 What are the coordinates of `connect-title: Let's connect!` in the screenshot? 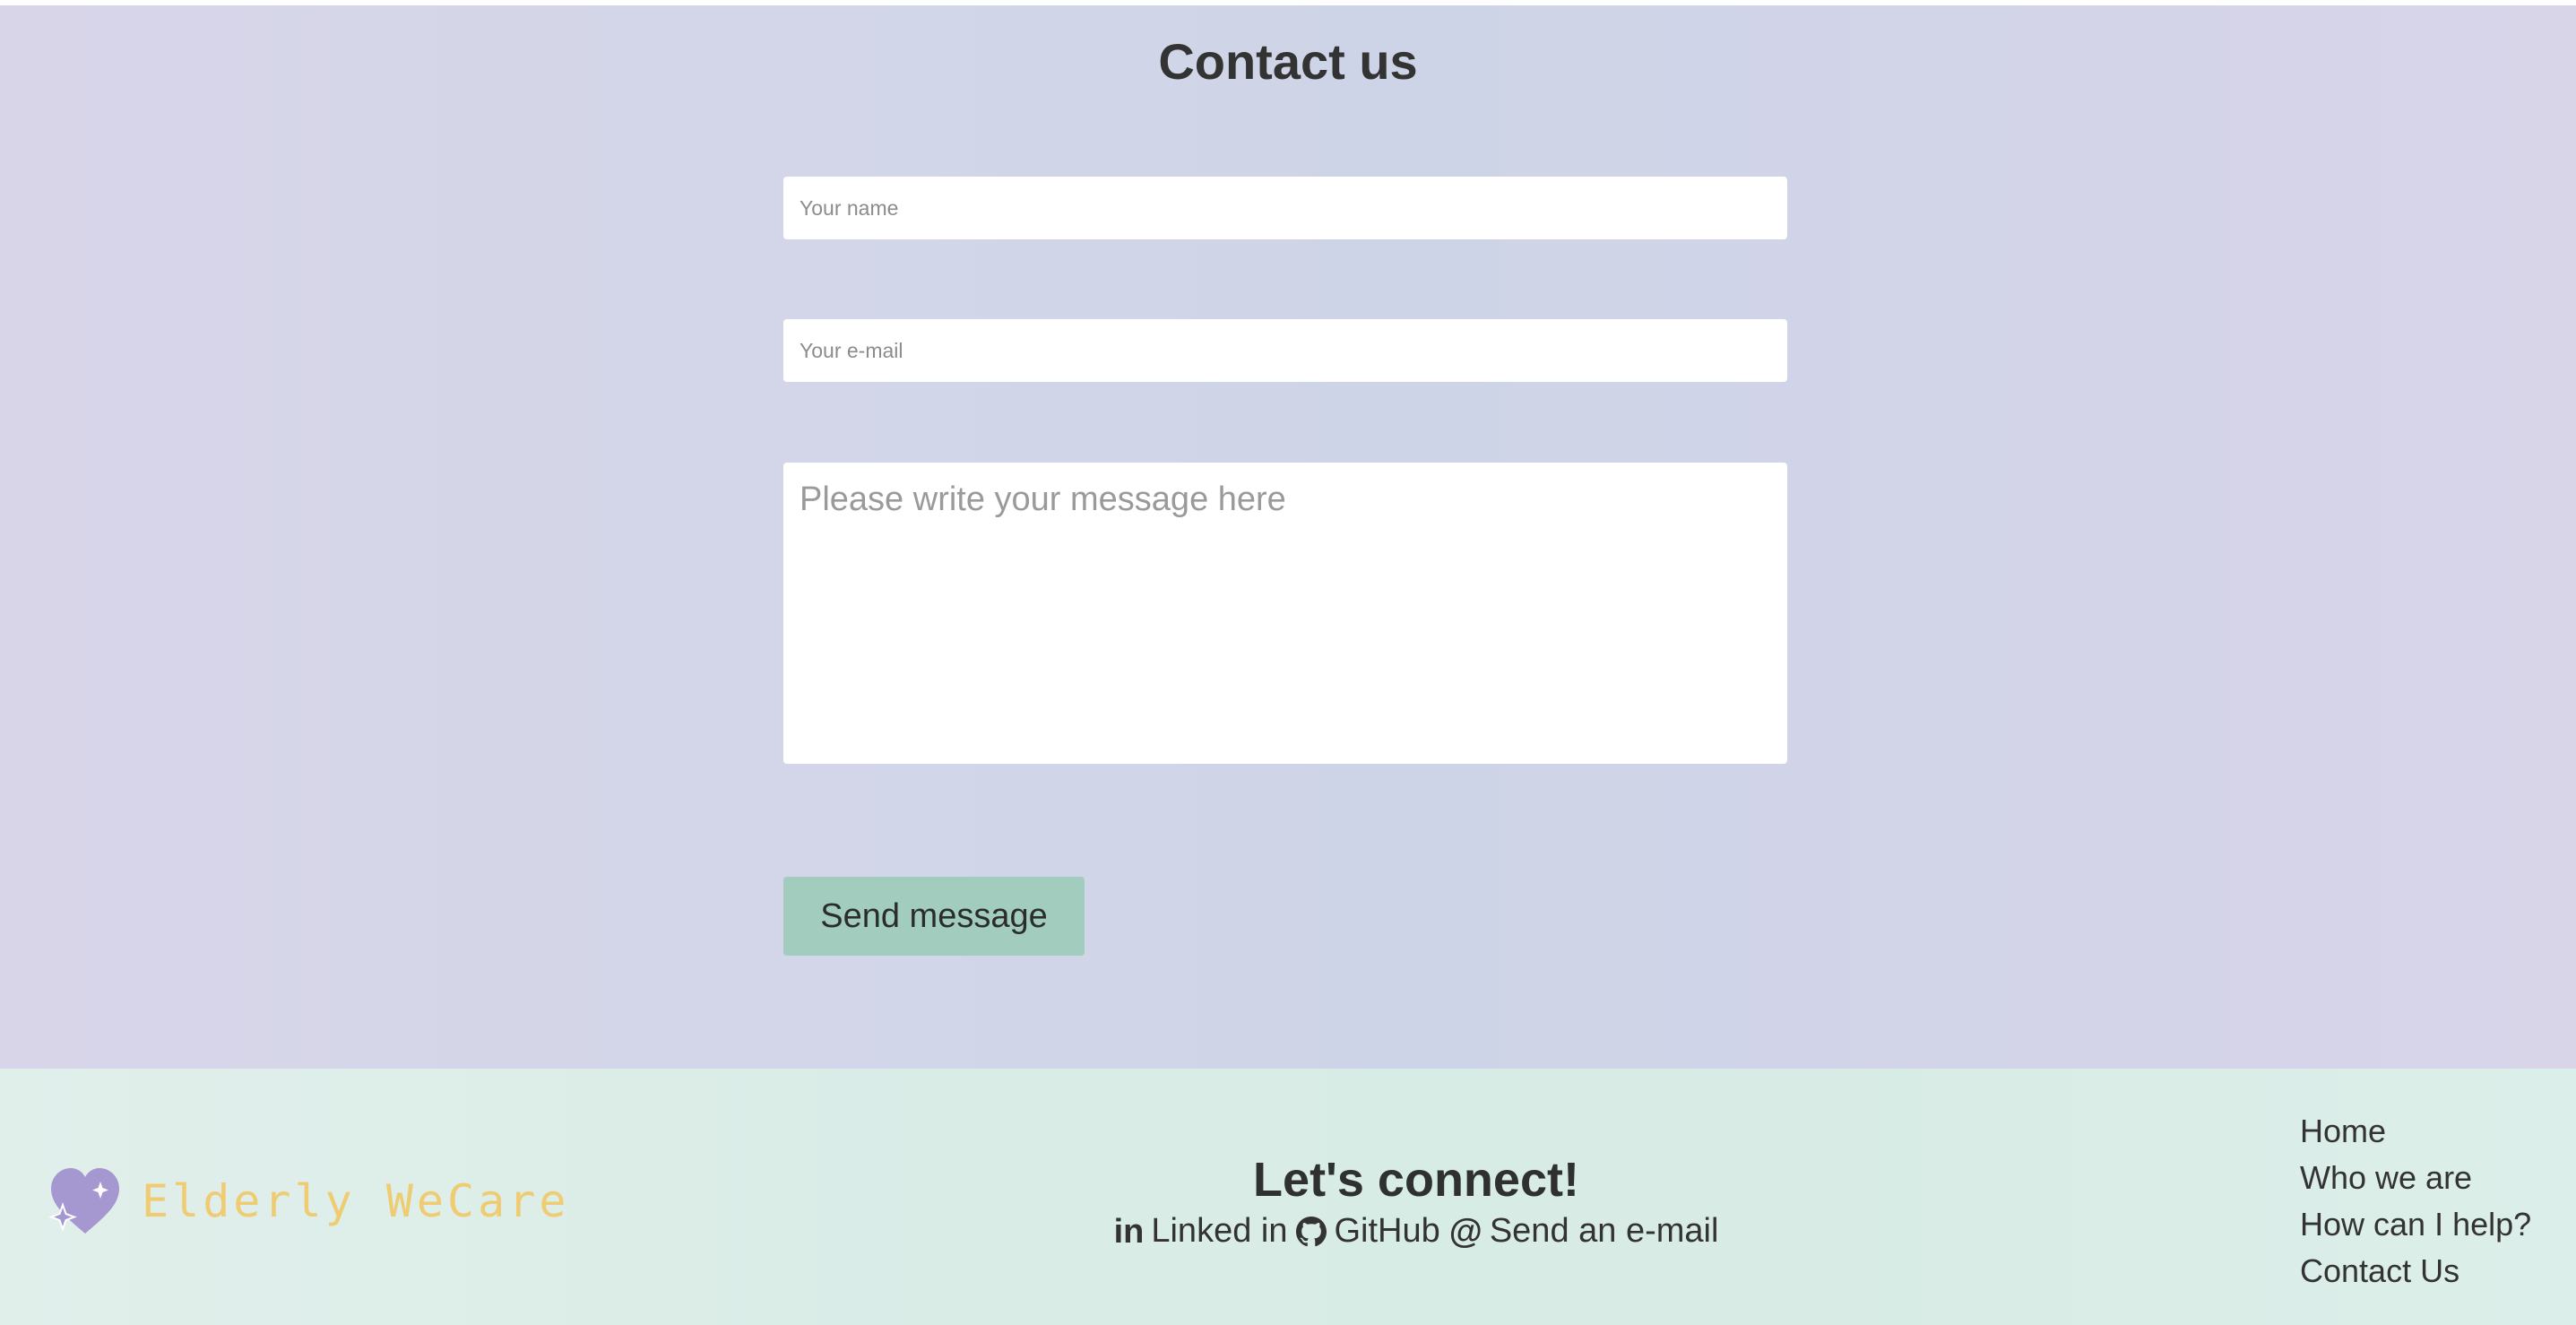 It's located at (1416, 1180).